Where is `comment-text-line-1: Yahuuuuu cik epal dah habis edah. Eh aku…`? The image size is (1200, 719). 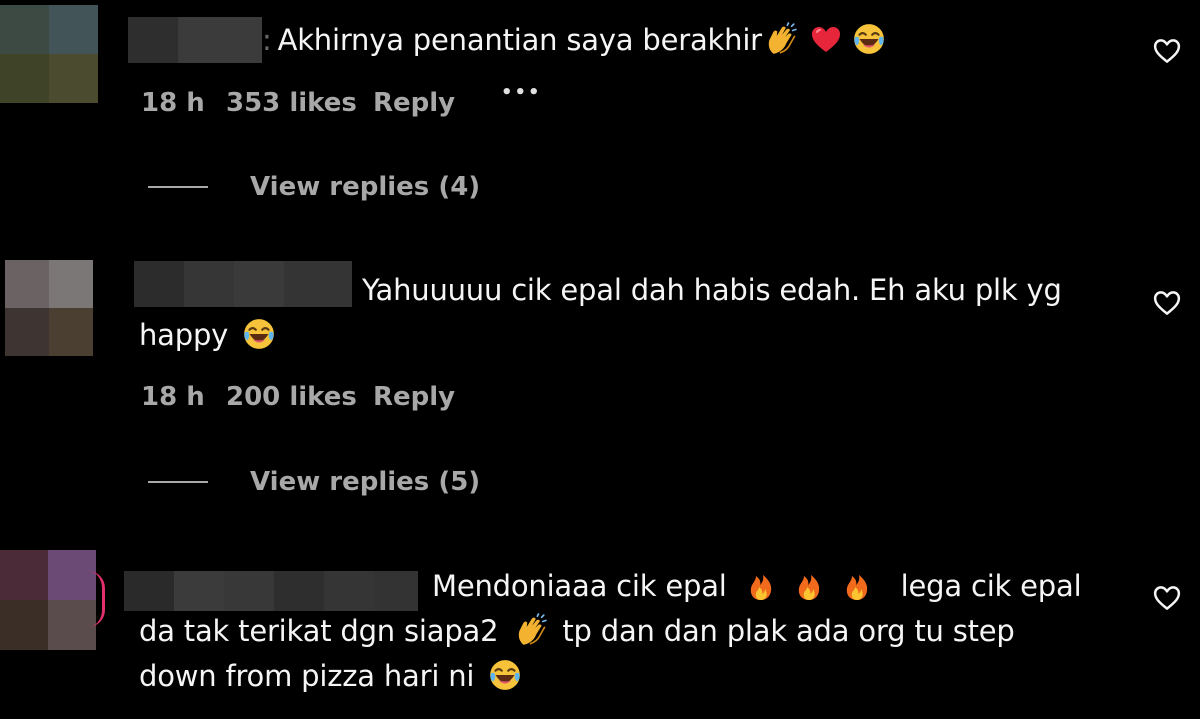
comment-text-line-1: Yahuuuuu cik epal dah habis edah. Eh aku… is located at coordinates (712, 290).